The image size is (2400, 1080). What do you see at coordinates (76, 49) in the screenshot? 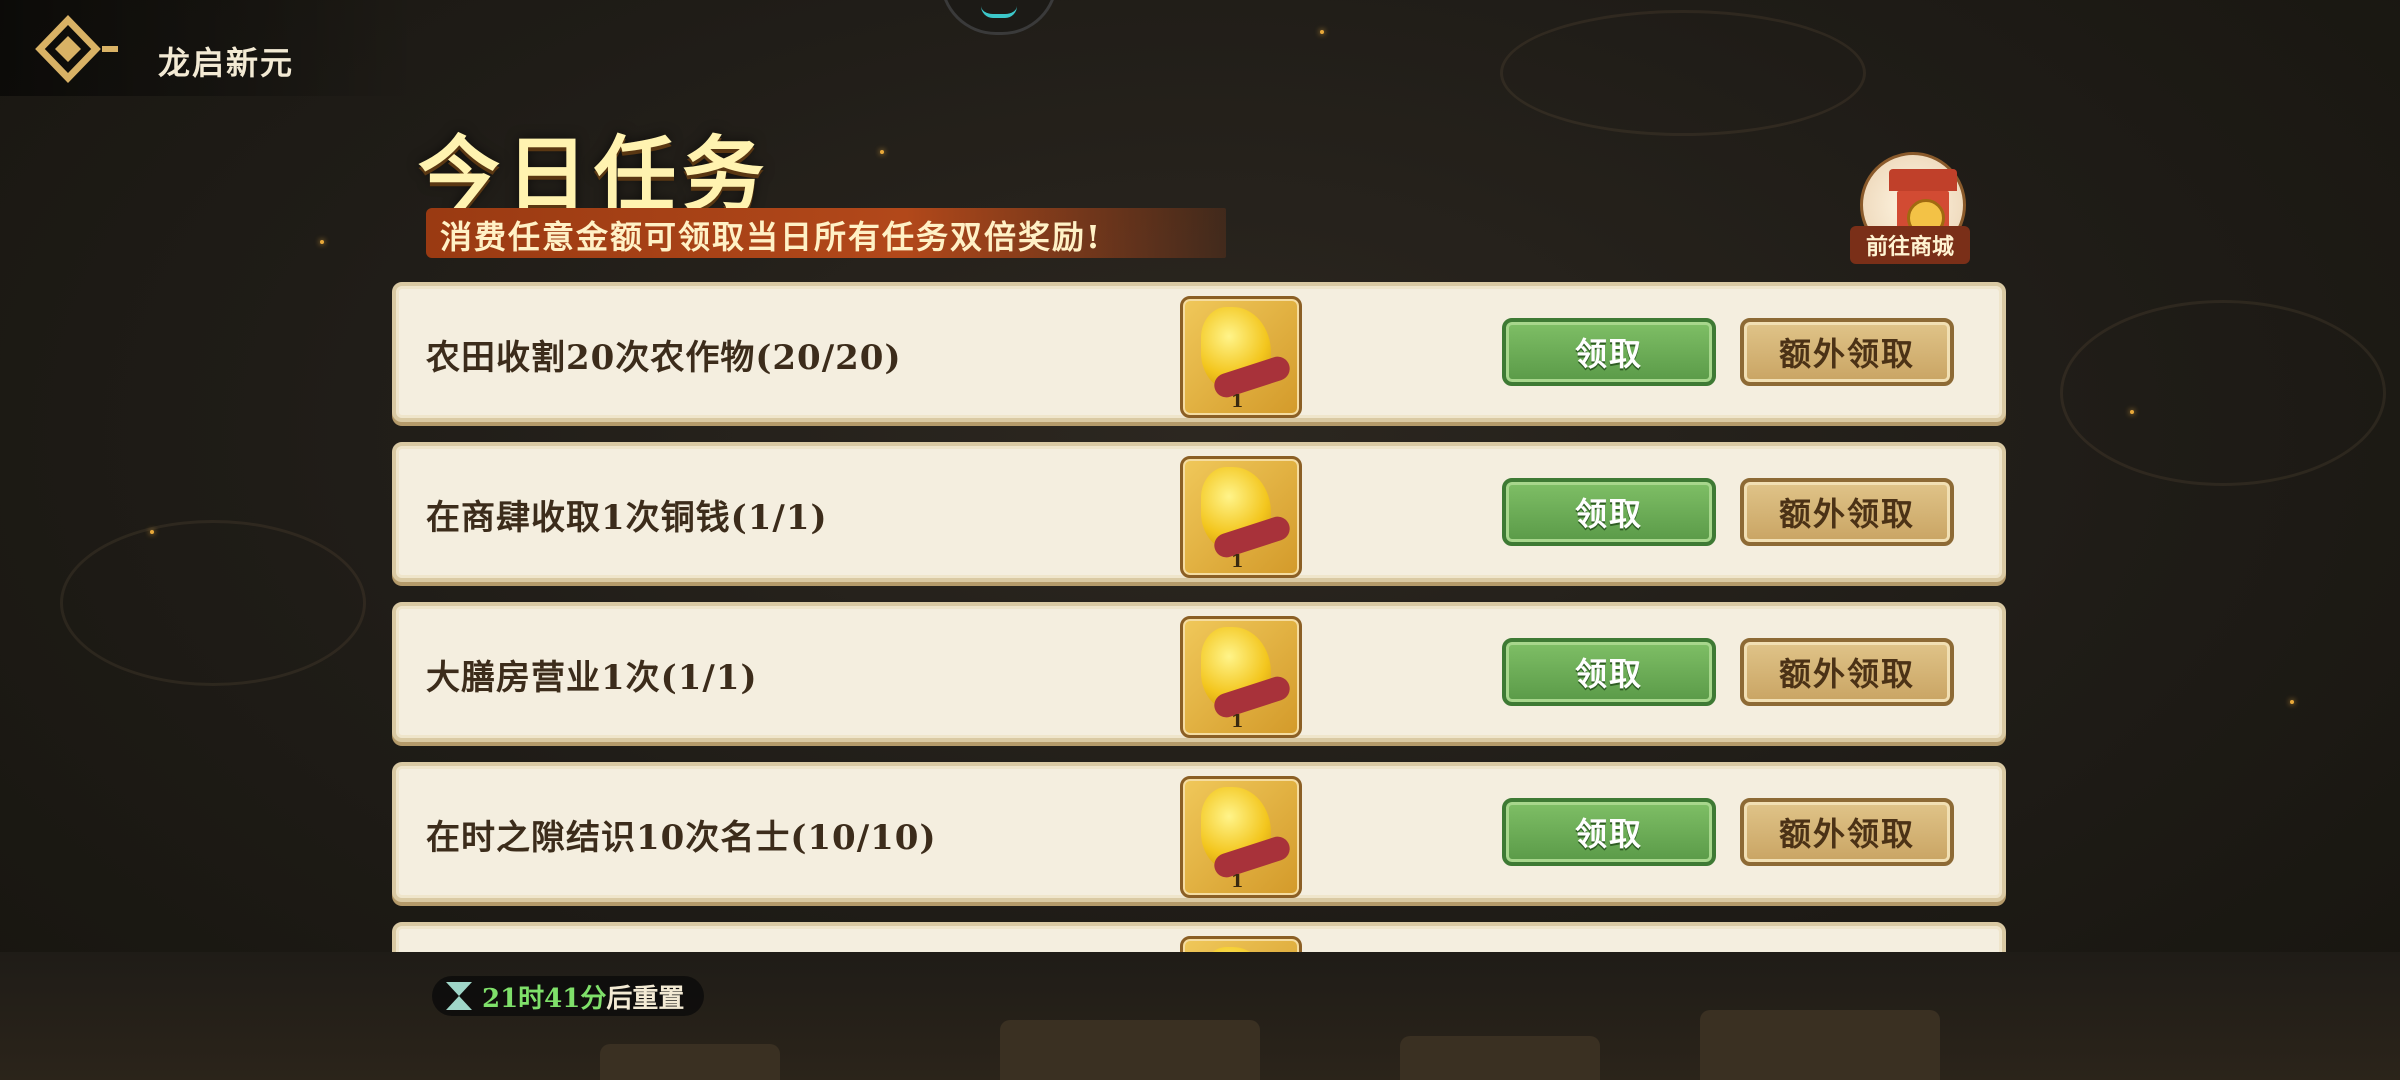
I see `back-arrow-icon` at bounding box center [76, 49].